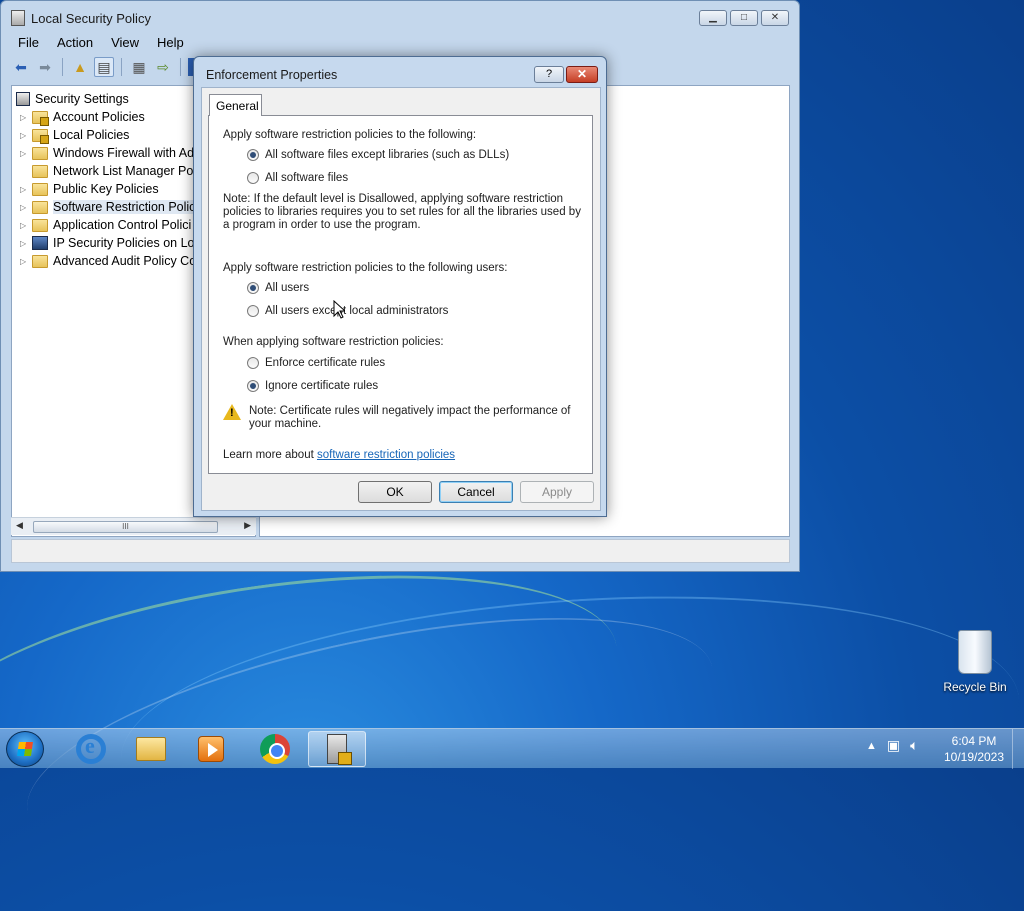 This screenshot has width=1024, height=911. Describe the element at coordinates (45, 67) in the screenshot. I see `forward-arrow-icon: ➡` at that location.